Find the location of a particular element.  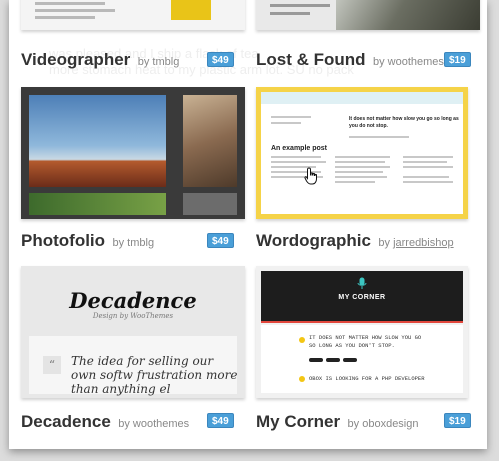

post-quote: OBOX IS LOOKING FOR A PHP DEVELOPER is located at coordinates (367, 378).